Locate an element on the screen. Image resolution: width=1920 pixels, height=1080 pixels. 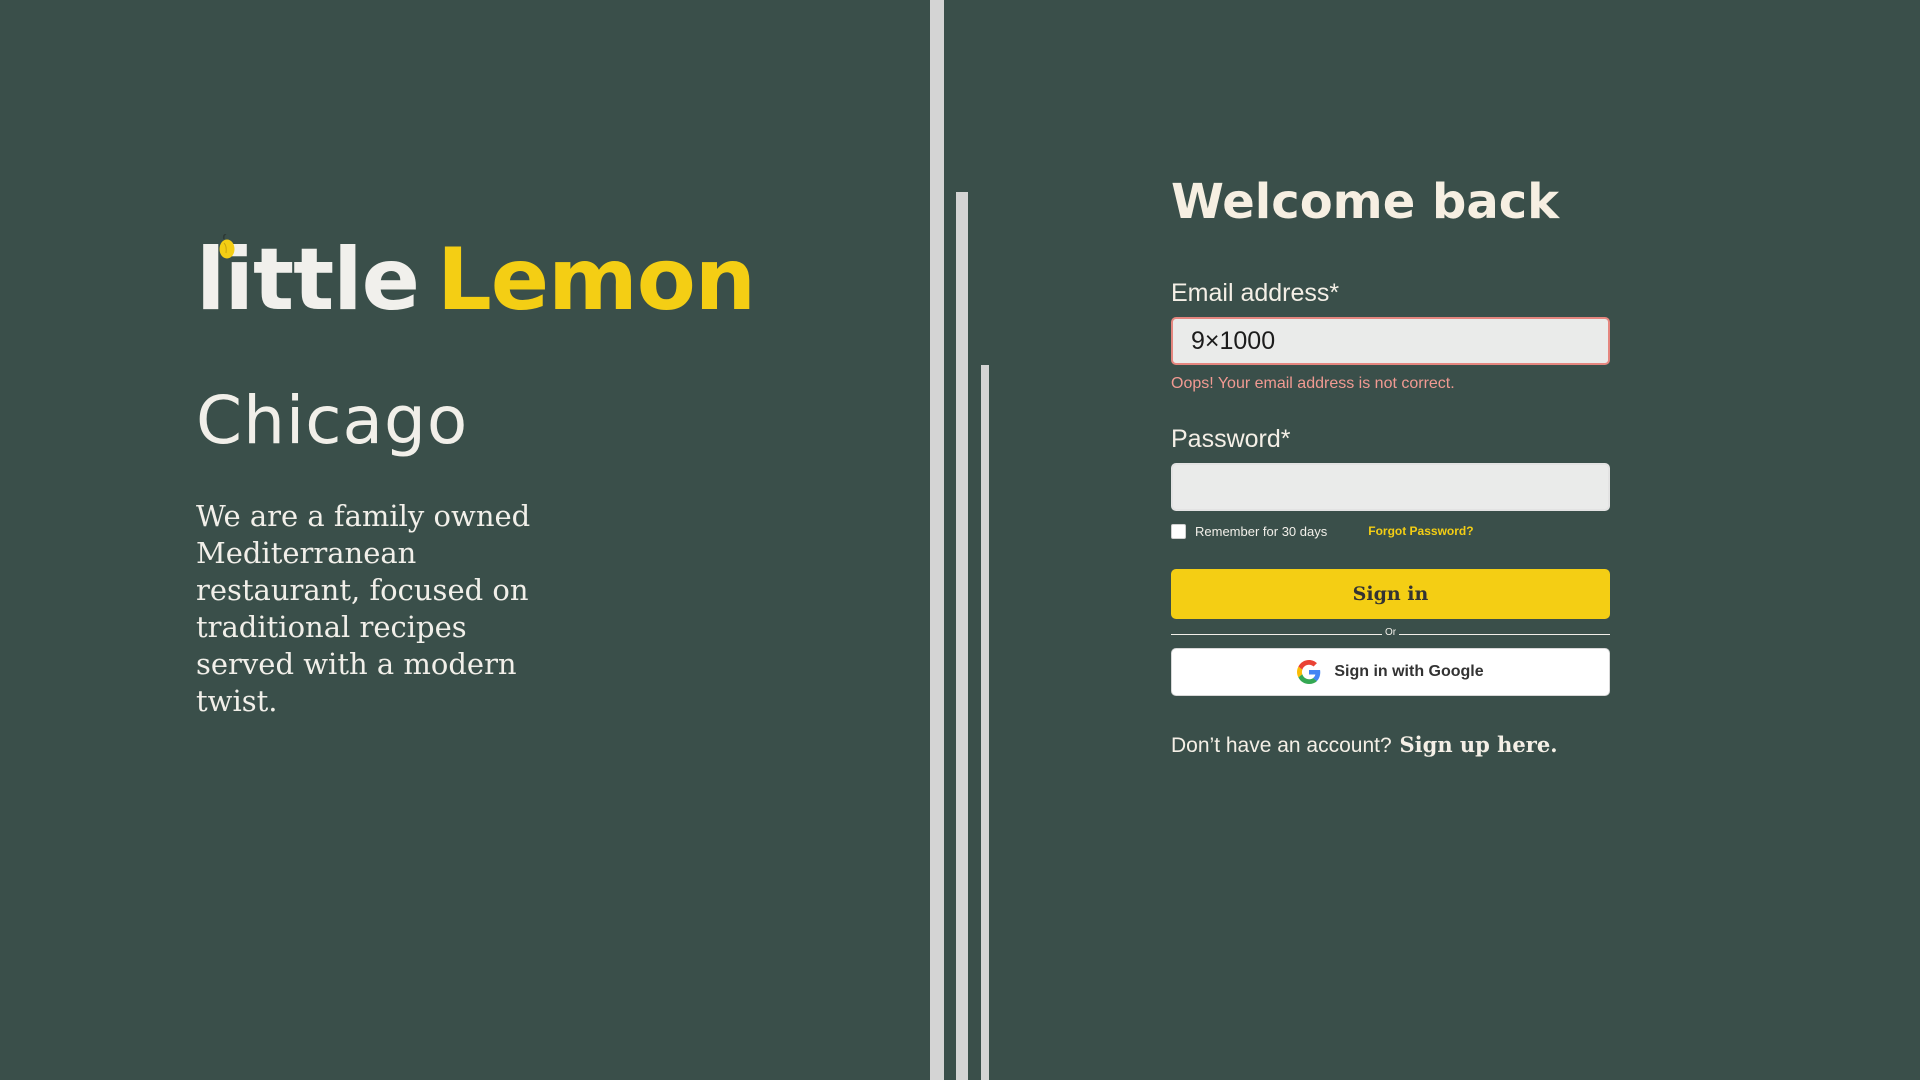
forgot-password-link: Forgot Password? is located at coordinates (1420, 531).